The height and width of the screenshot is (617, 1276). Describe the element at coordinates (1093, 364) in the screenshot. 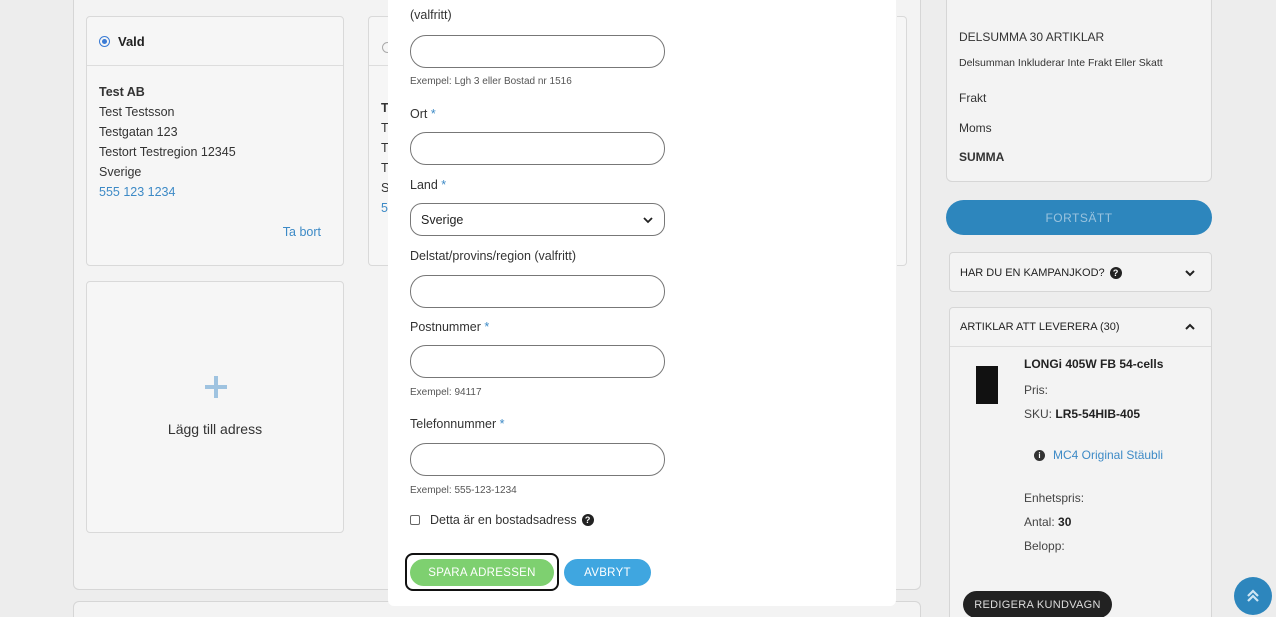

I see `product-name: LONGi 405W FB 54-cells` at that location.